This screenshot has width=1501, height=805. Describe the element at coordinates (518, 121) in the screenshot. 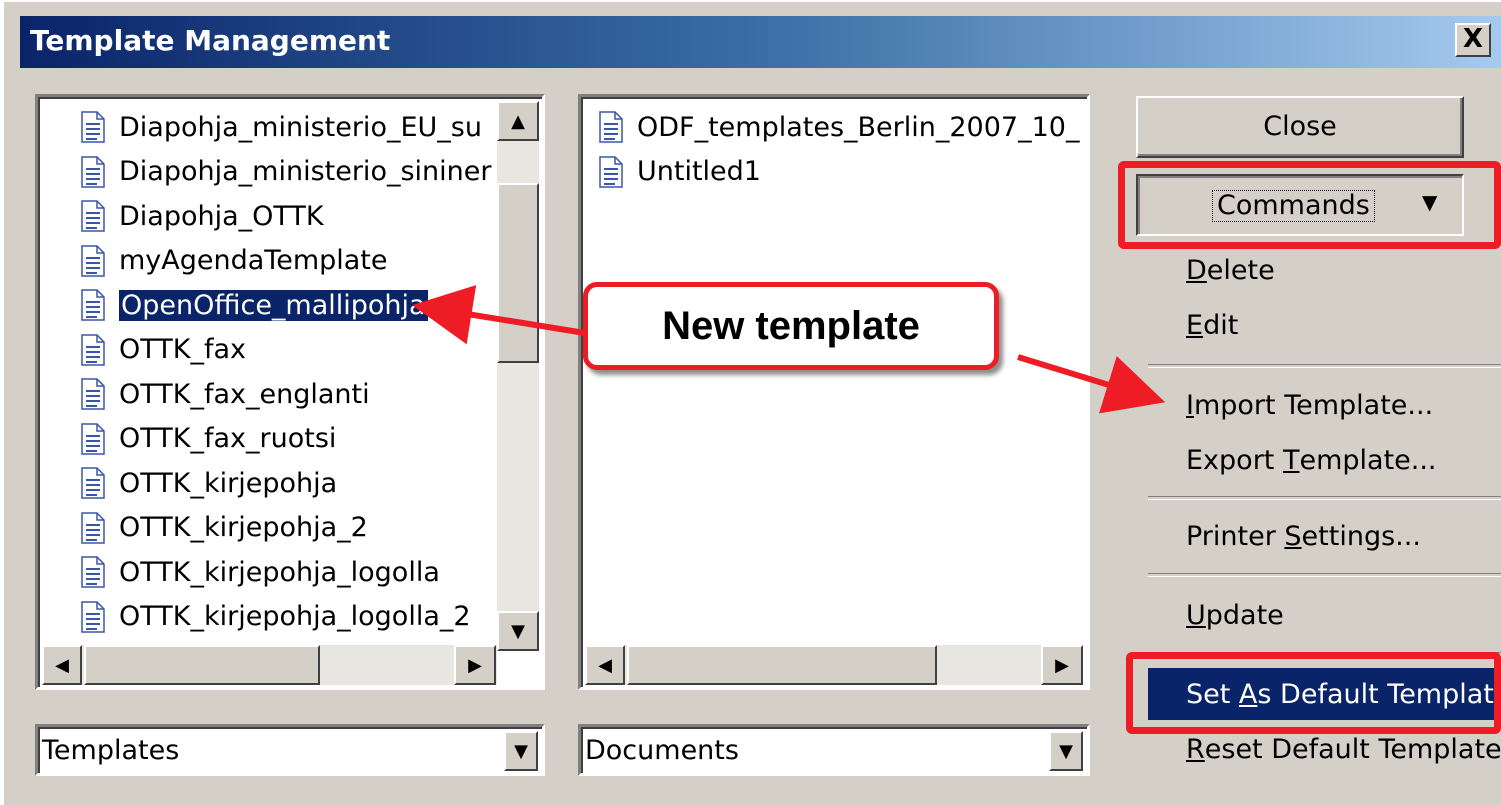

I see `scroll-up-button: ▲` at that location.